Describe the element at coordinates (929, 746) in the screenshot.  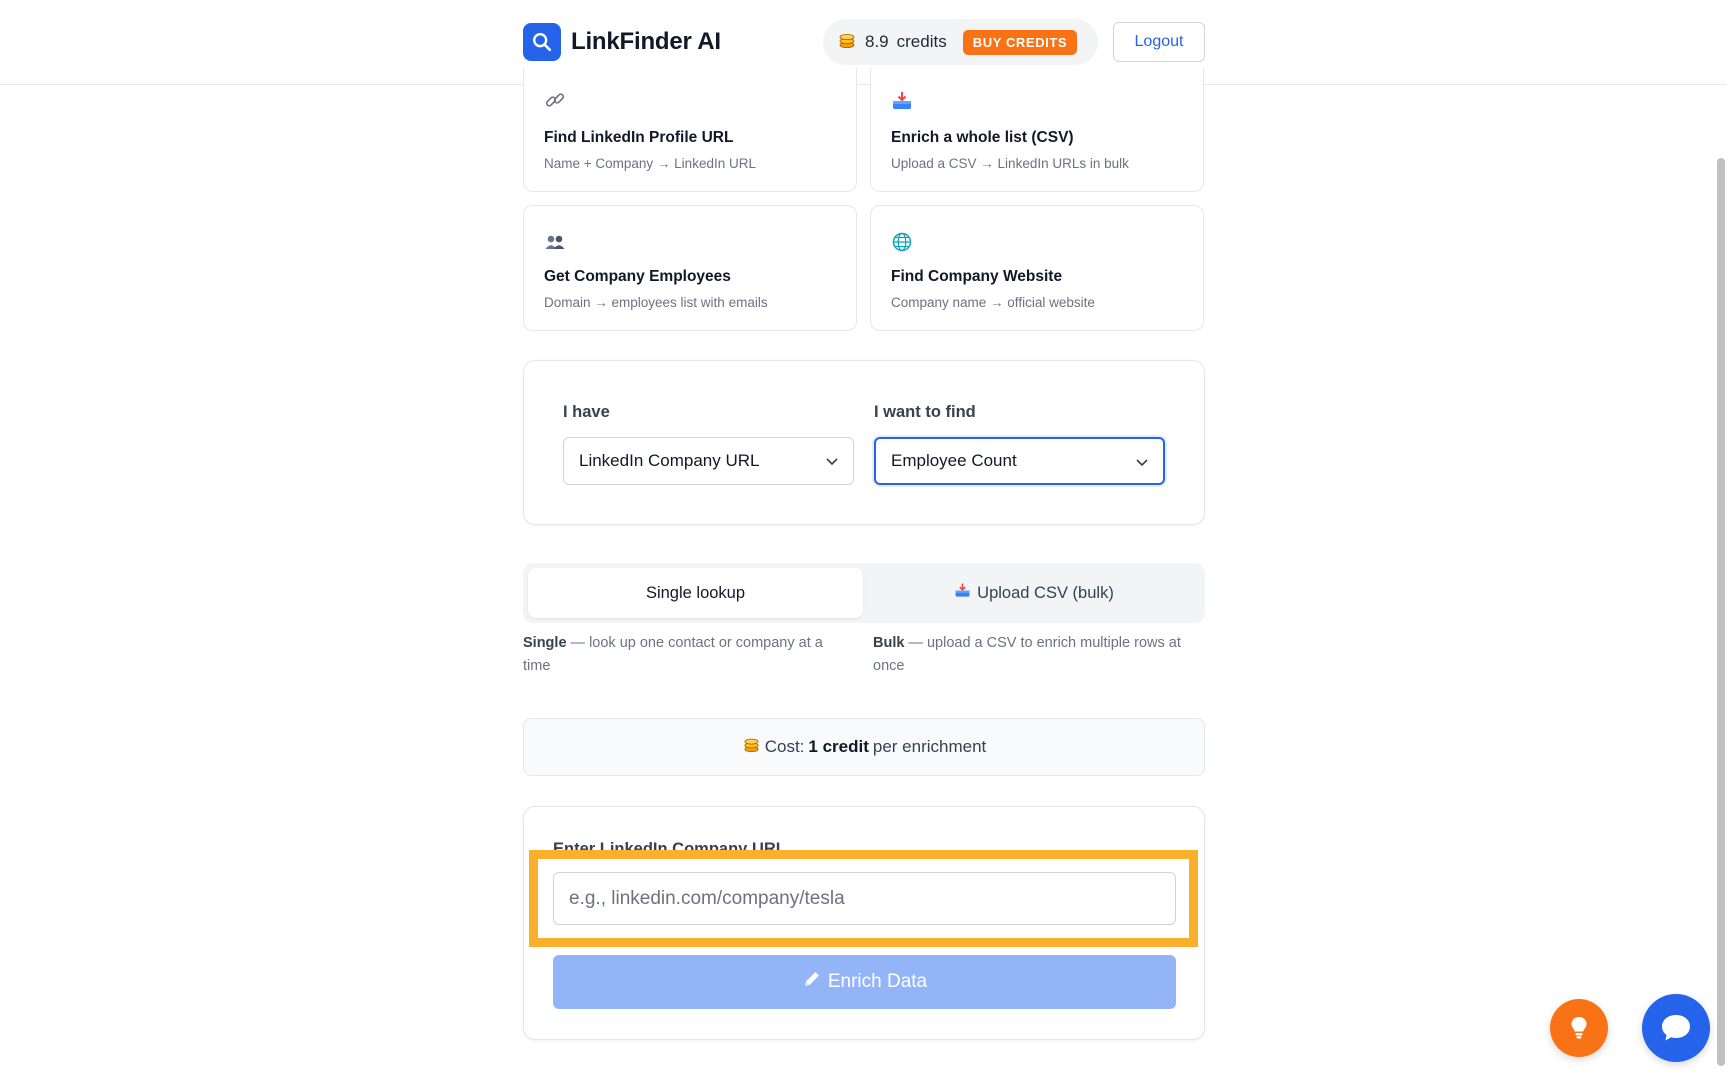
I see `cost-suffix: per enrichment` at that location.